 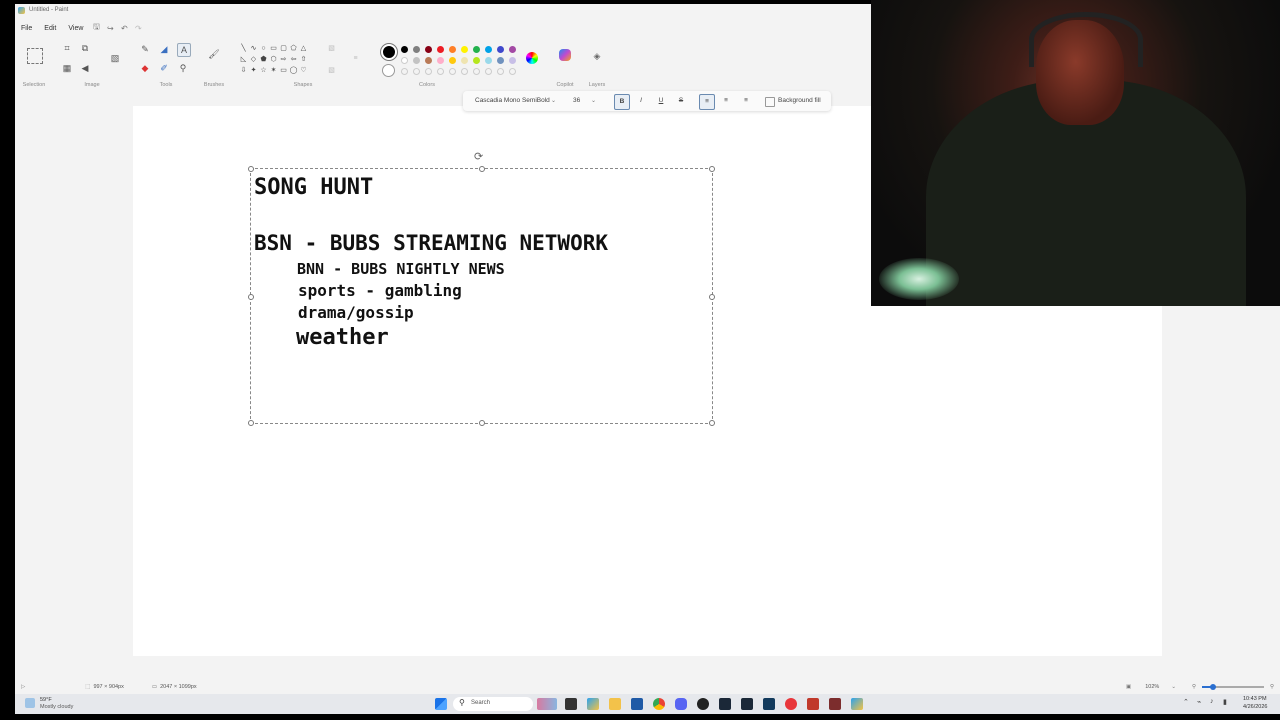 What do you see at coordinates (681, 704) in the screenshot?
I see `discord-icon` at bounding box center [681, 704].